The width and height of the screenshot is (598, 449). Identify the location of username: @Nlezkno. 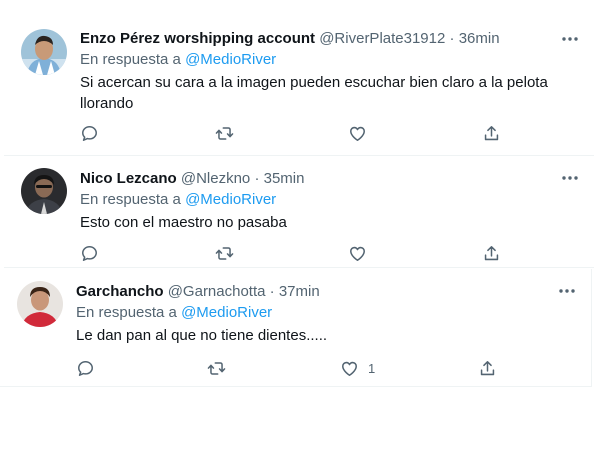
(215, 178).